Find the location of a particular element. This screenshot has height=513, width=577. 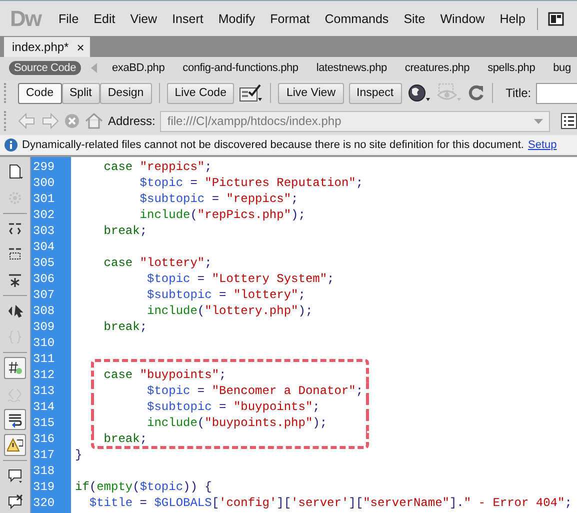

line-number: 313 is located at coordinates (44, 391).